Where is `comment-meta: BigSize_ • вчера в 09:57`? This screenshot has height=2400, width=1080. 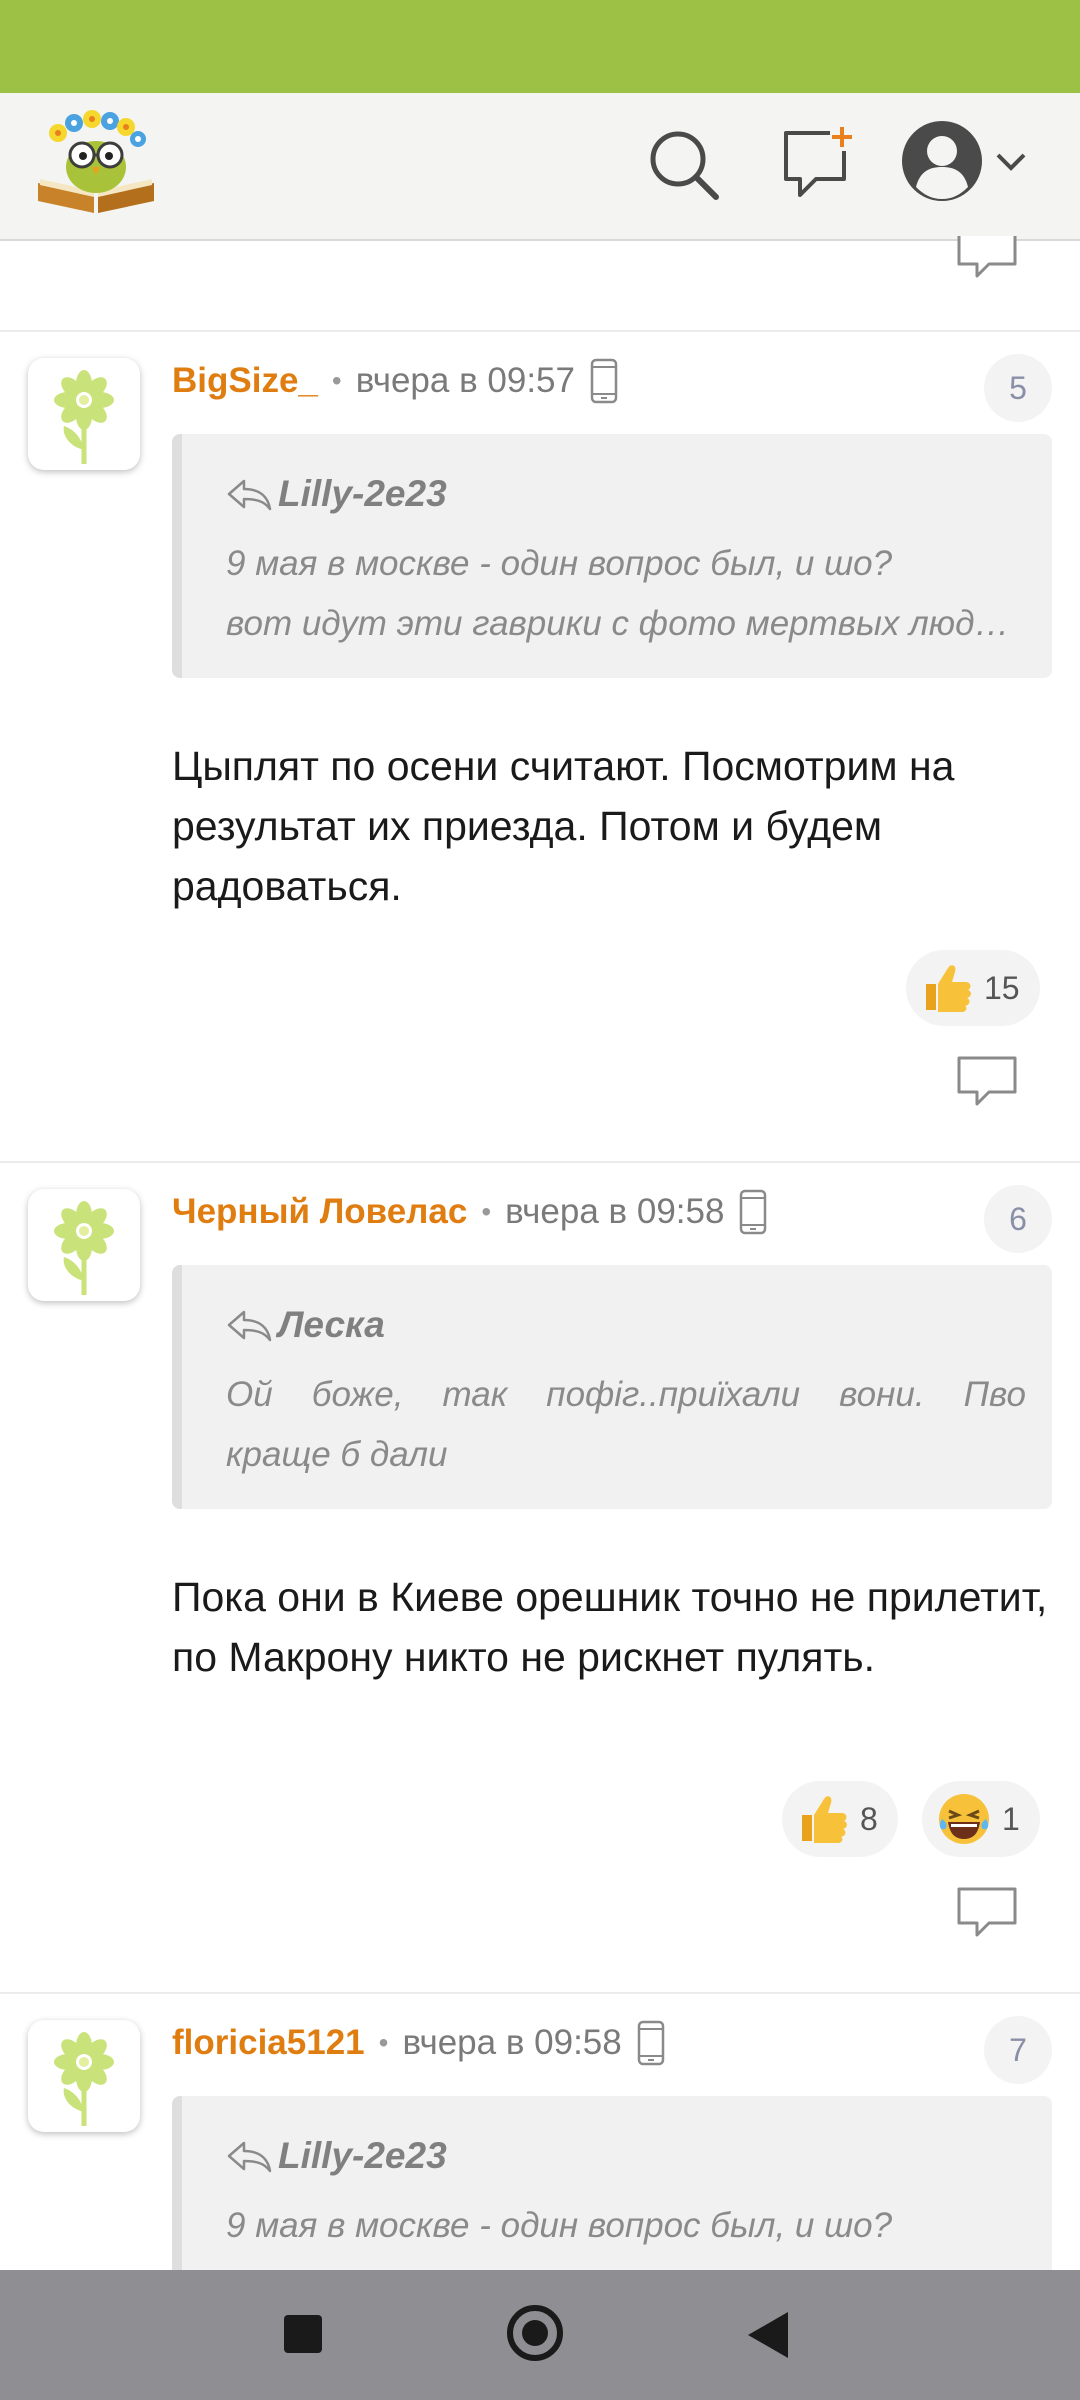 comment-meta: BigSize_ • вчера в 09:57 is located at coordinates (395, 381).